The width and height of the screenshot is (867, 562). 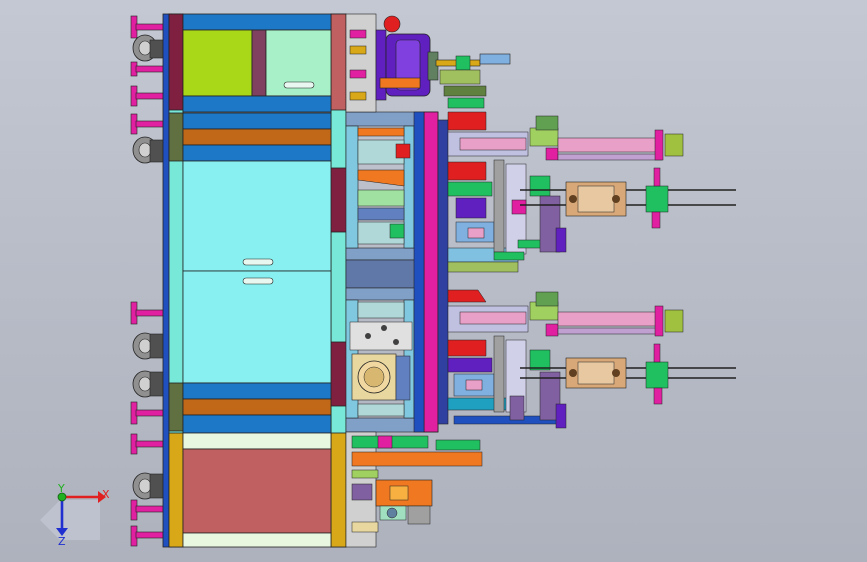 I want to click on top-rotary-assembly, so click(x=428, y=63).